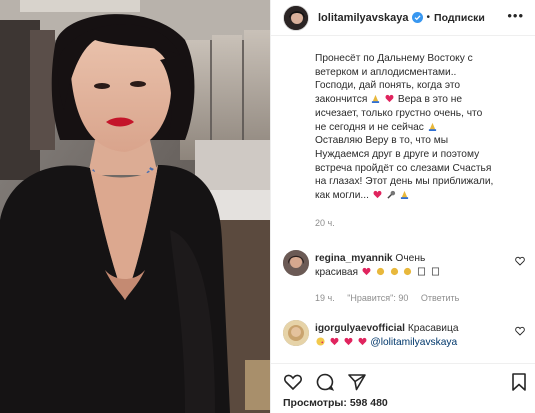  I want to click on caption-text: не сегодня и не сейчас, so click(369, 127).